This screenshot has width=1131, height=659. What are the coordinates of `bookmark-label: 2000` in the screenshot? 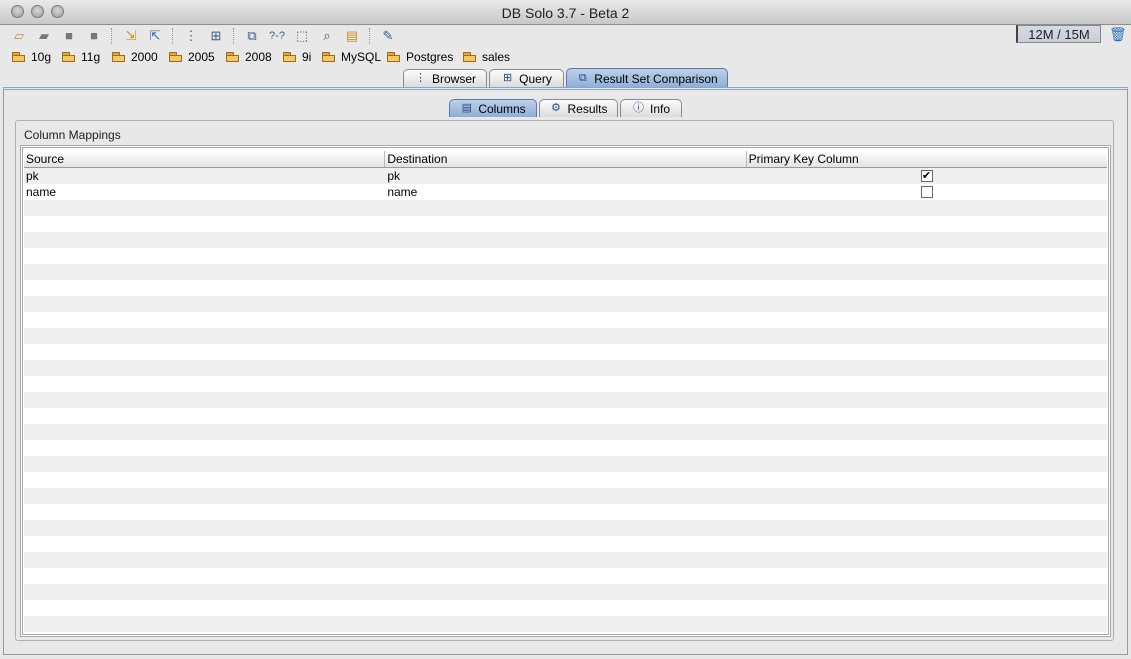 It's located at (144, 57).